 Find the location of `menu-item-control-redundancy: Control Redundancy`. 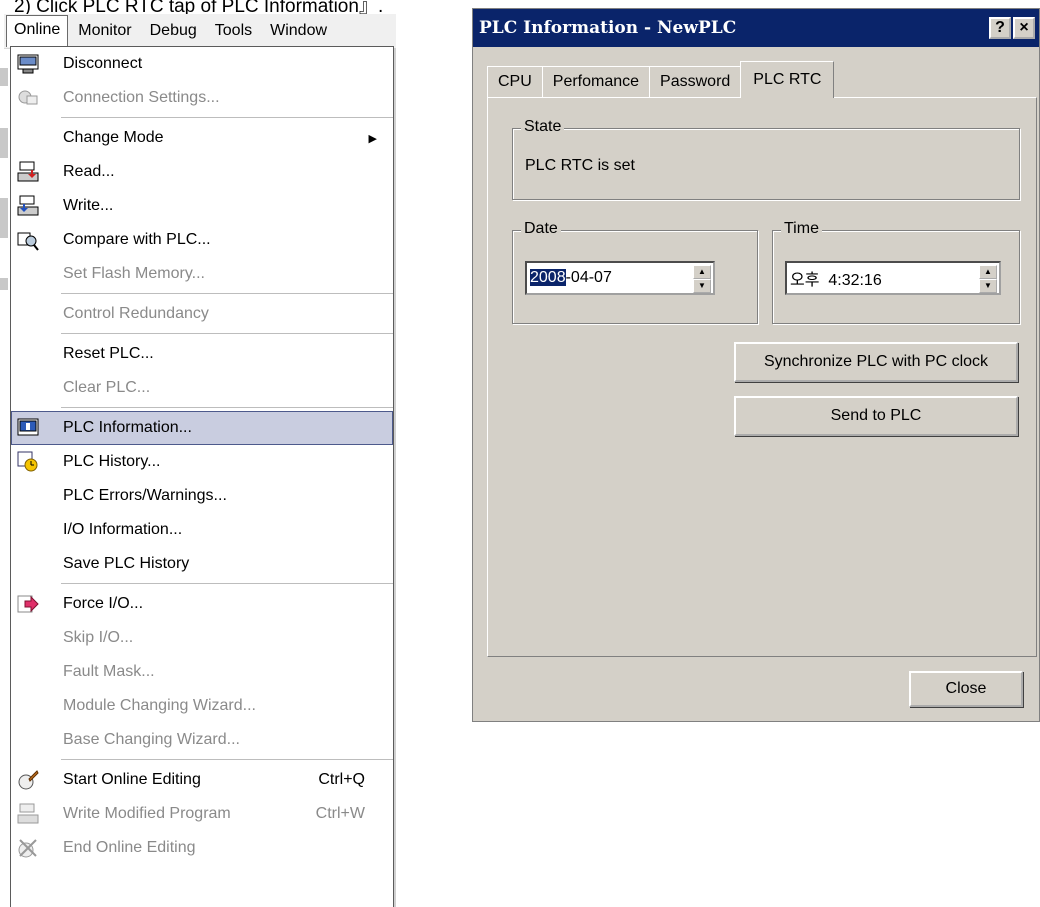

menu-item-control-redundancy: Control Redundancy is located at coordinates (202, 314).